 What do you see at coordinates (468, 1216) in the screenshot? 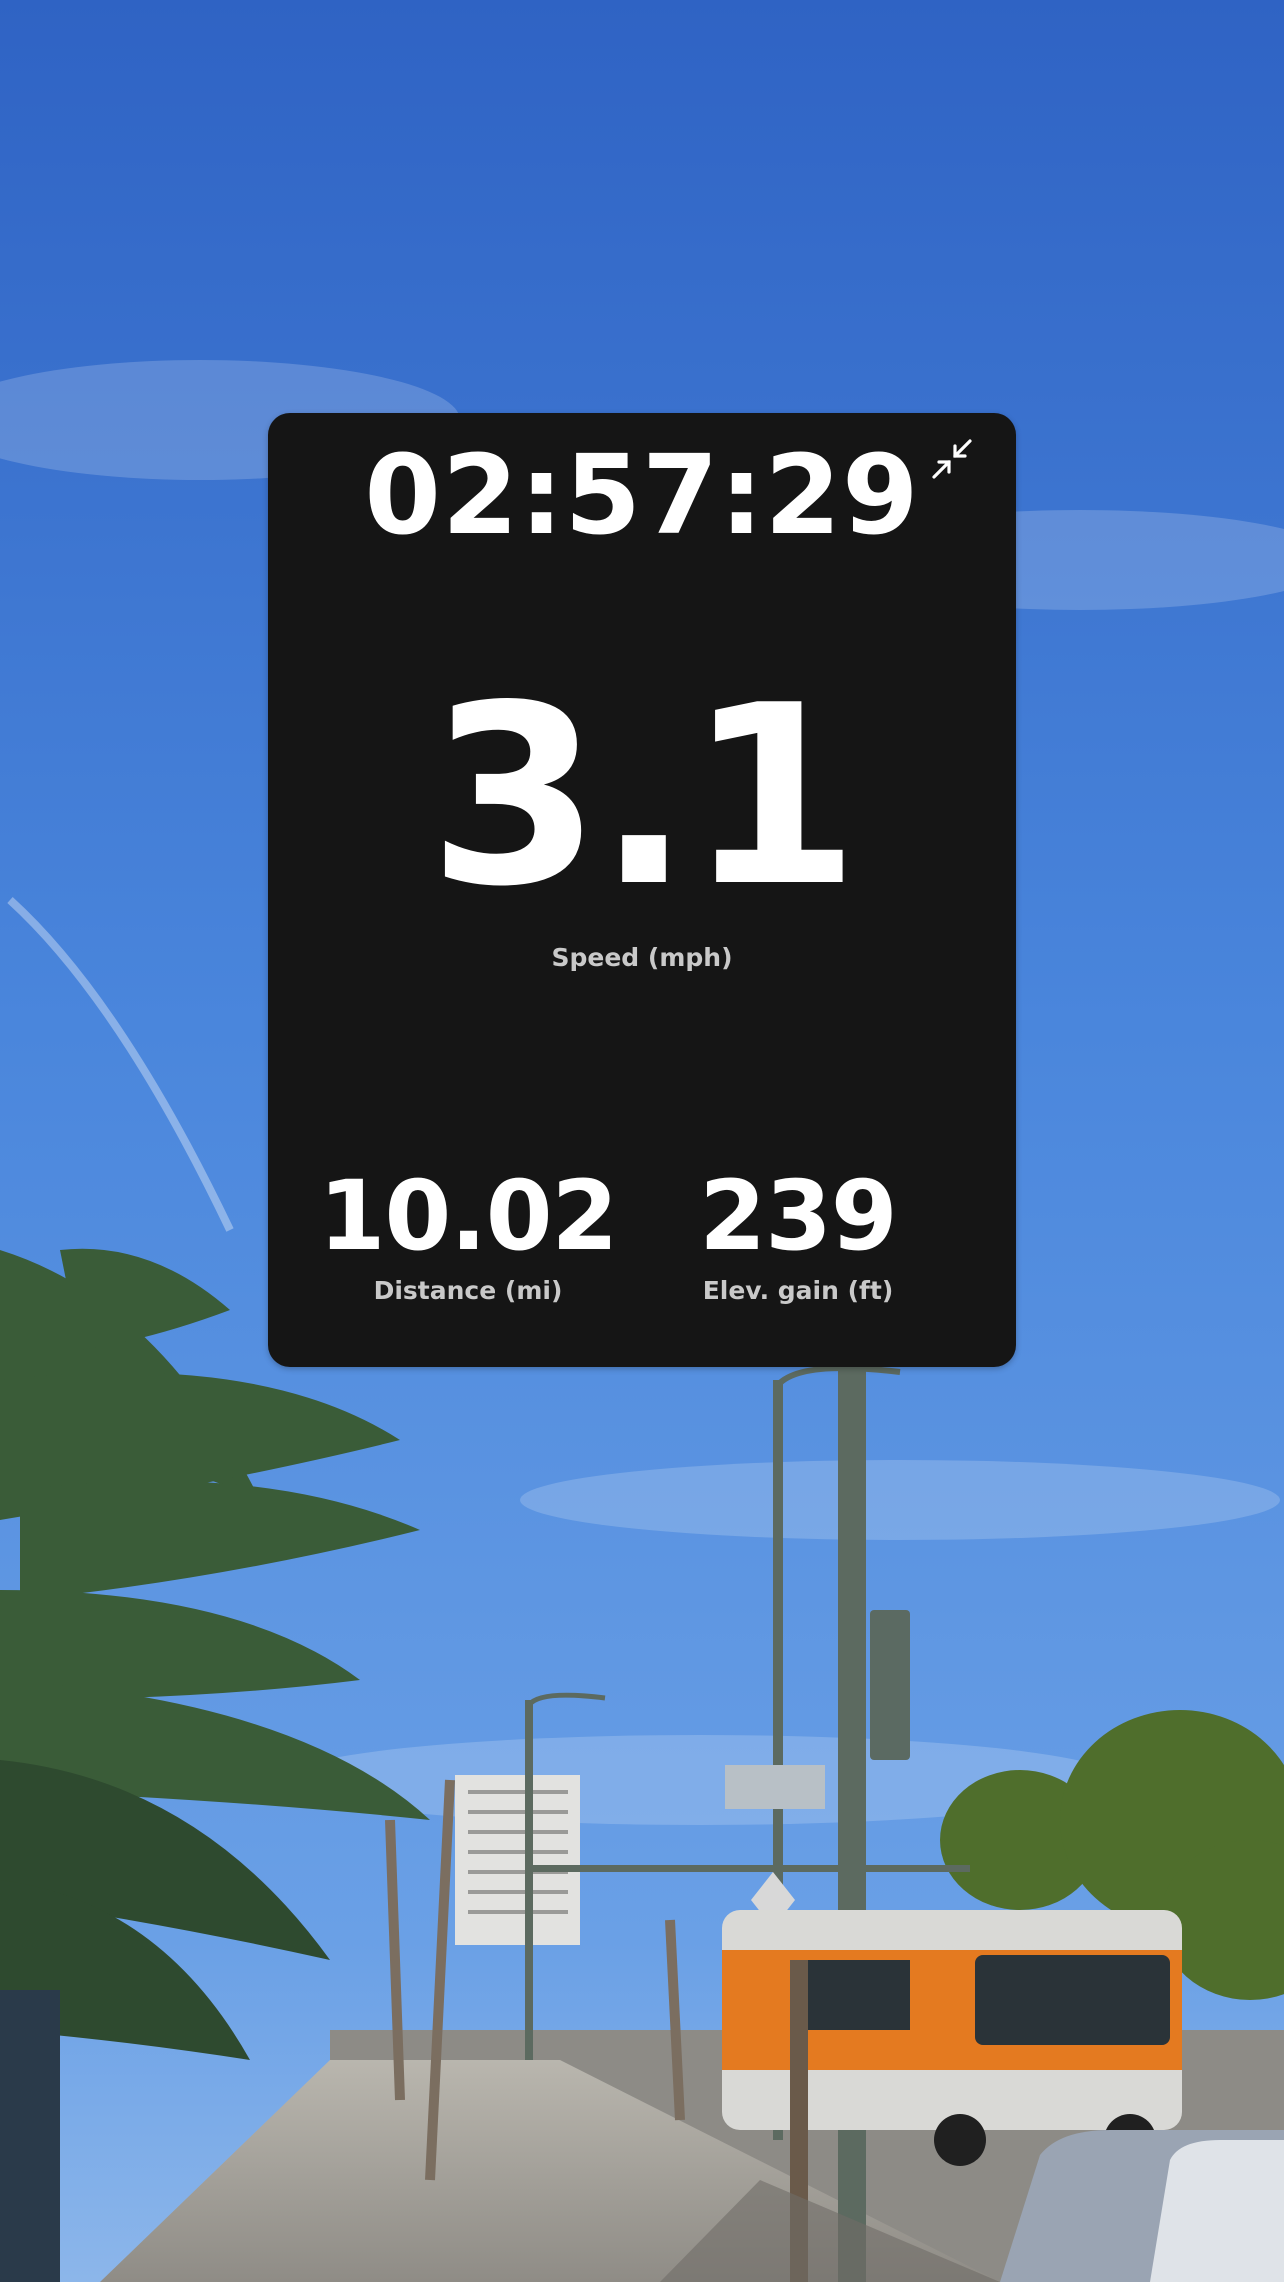
I see `distance-value: 10.02` at bounding box center [468, 1216].